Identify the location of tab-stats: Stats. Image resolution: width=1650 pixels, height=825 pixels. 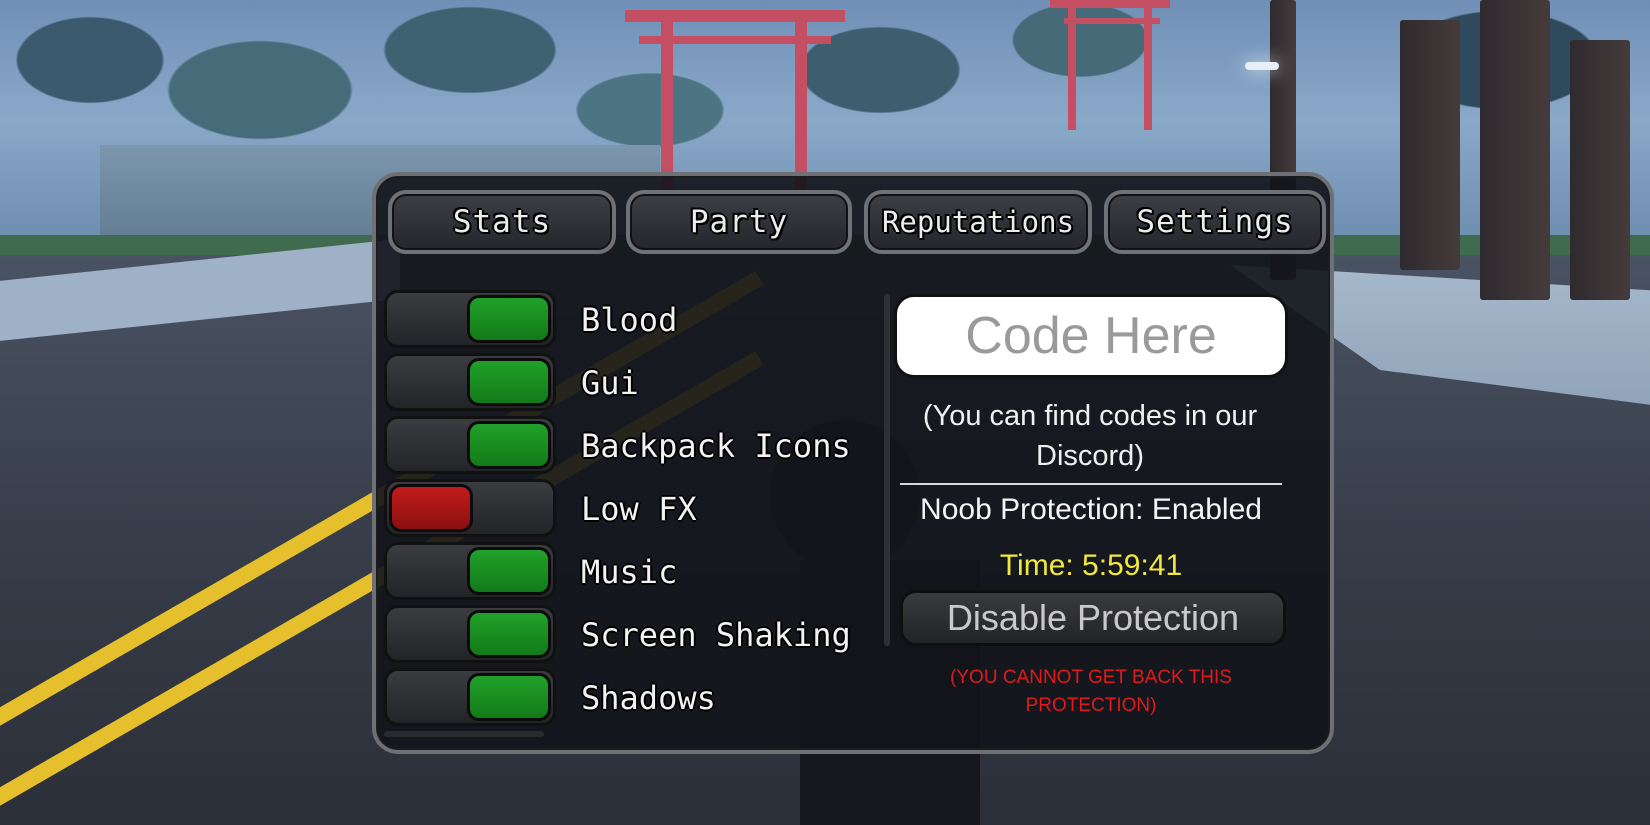
(502, 222).